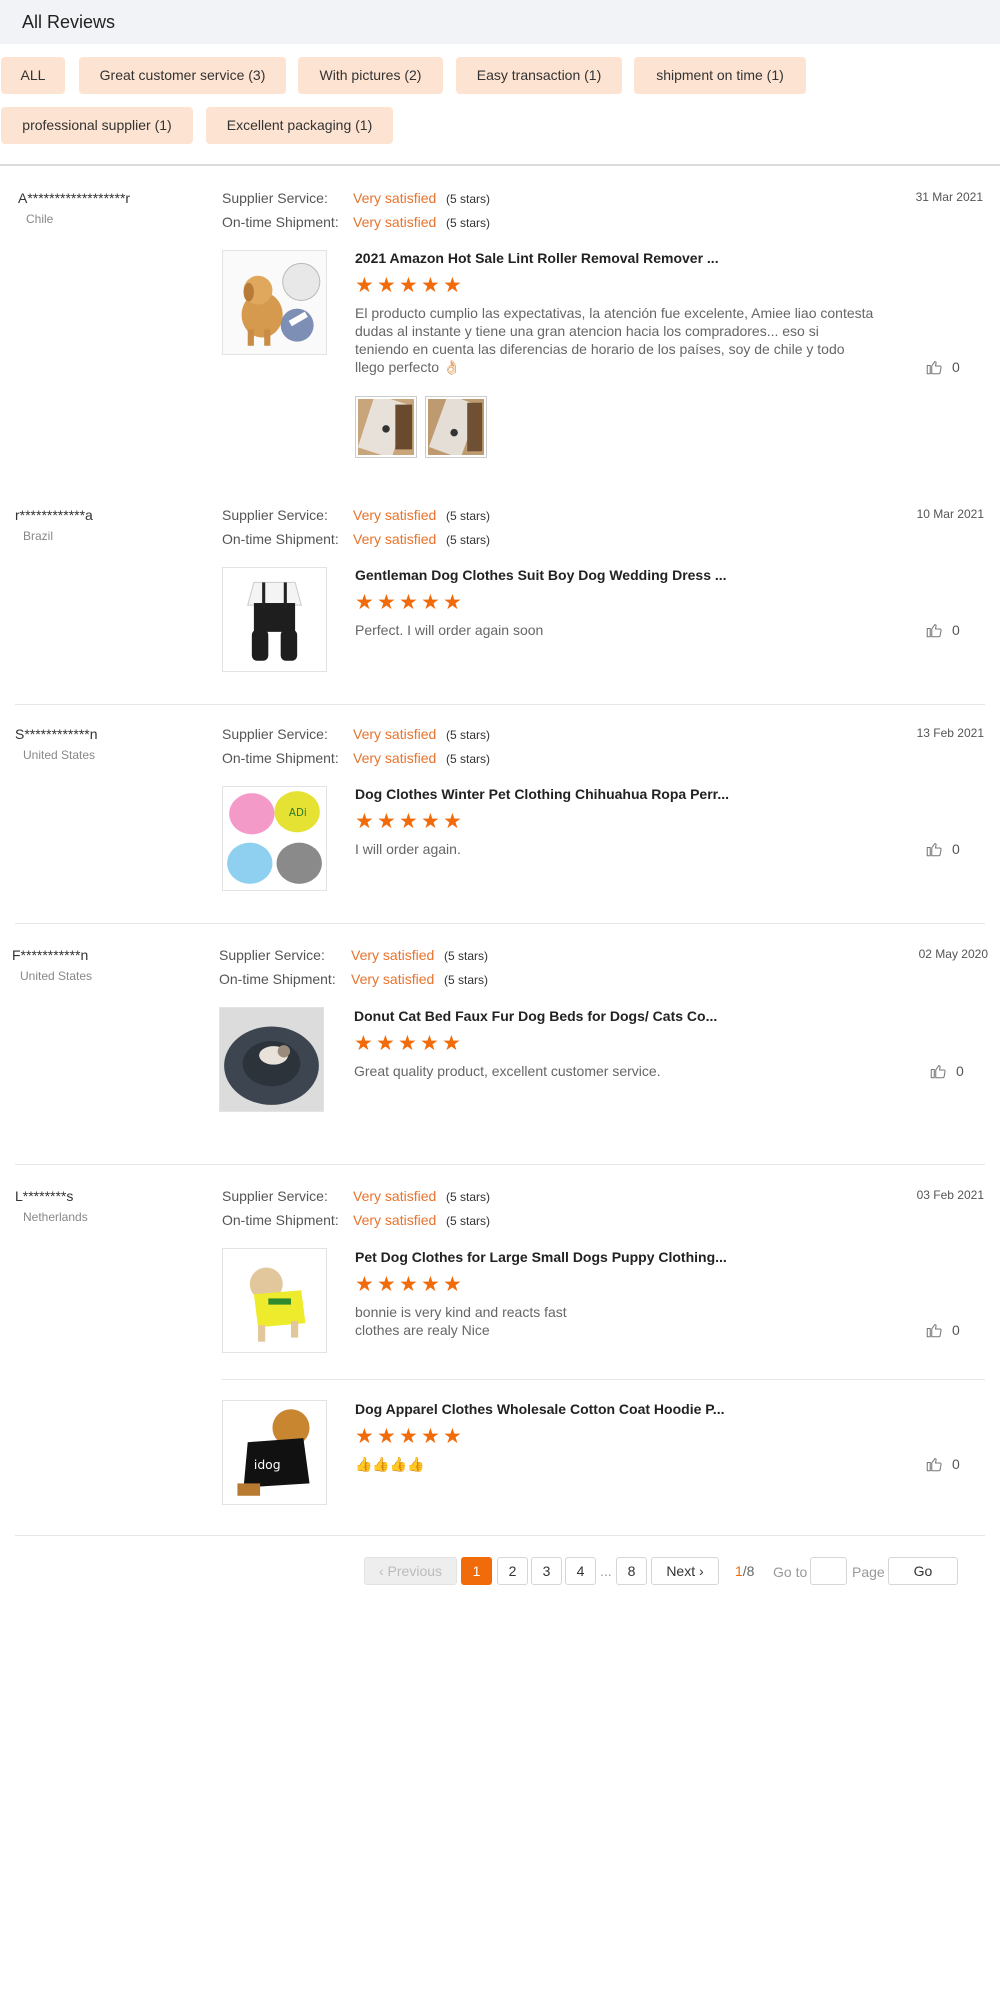 The width and height of the screenshot is (1000, 2000). I want to click on reviewer-name: r************a, so click(54, 515).